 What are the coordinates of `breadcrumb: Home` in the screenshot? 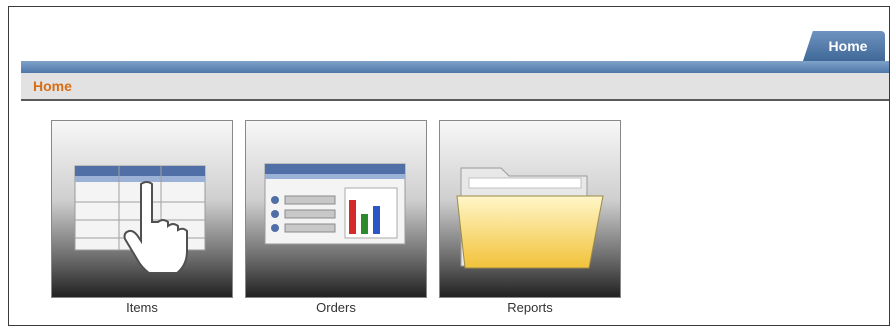 It's located at (52, 86).